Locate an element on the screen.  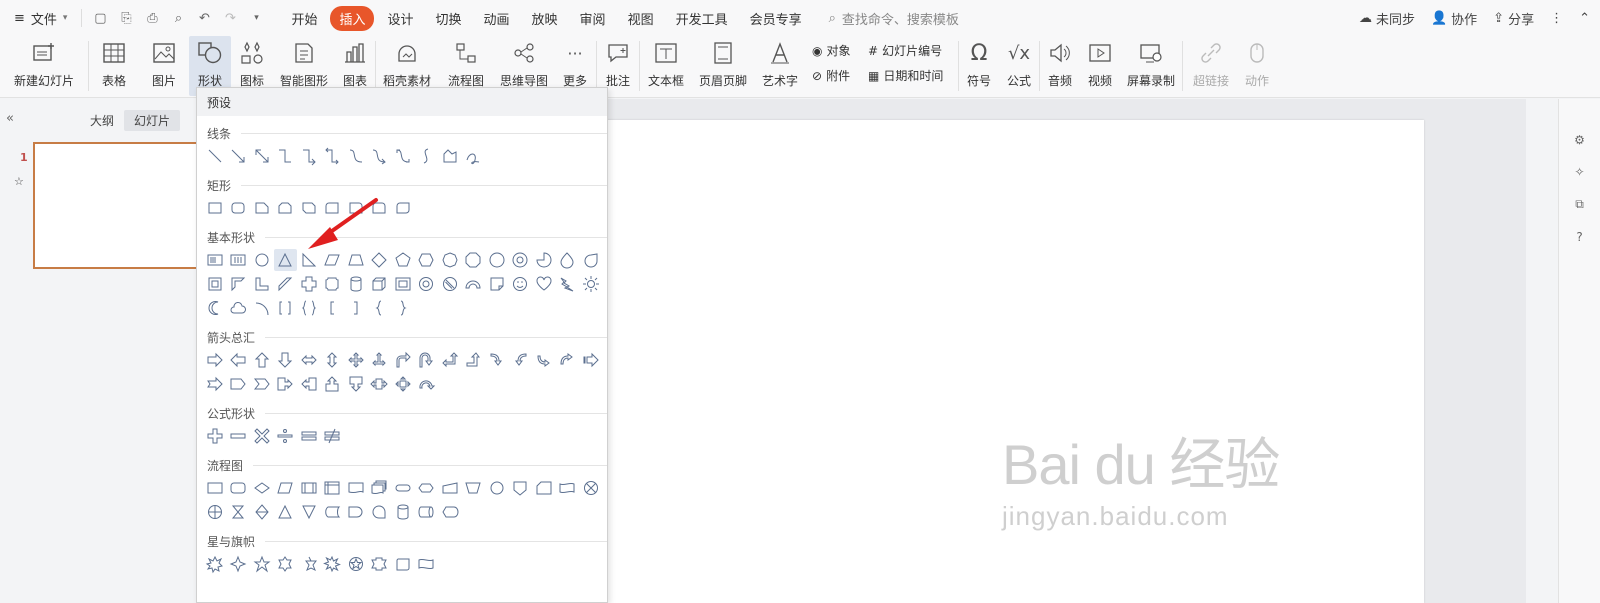
heart-shape is located at coordinates (544, 284).